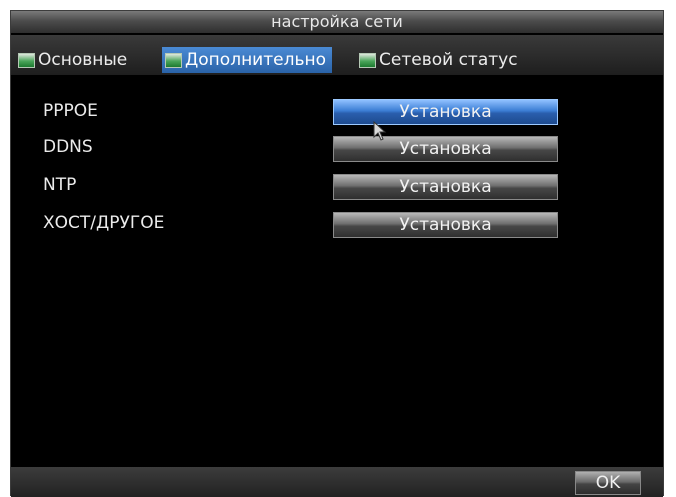 This screenshot has height=497, width=676. What do you see at coordinates (608, 483) in the screenshot?
I see `ok-button: OK` at bounding box center [608, 483].